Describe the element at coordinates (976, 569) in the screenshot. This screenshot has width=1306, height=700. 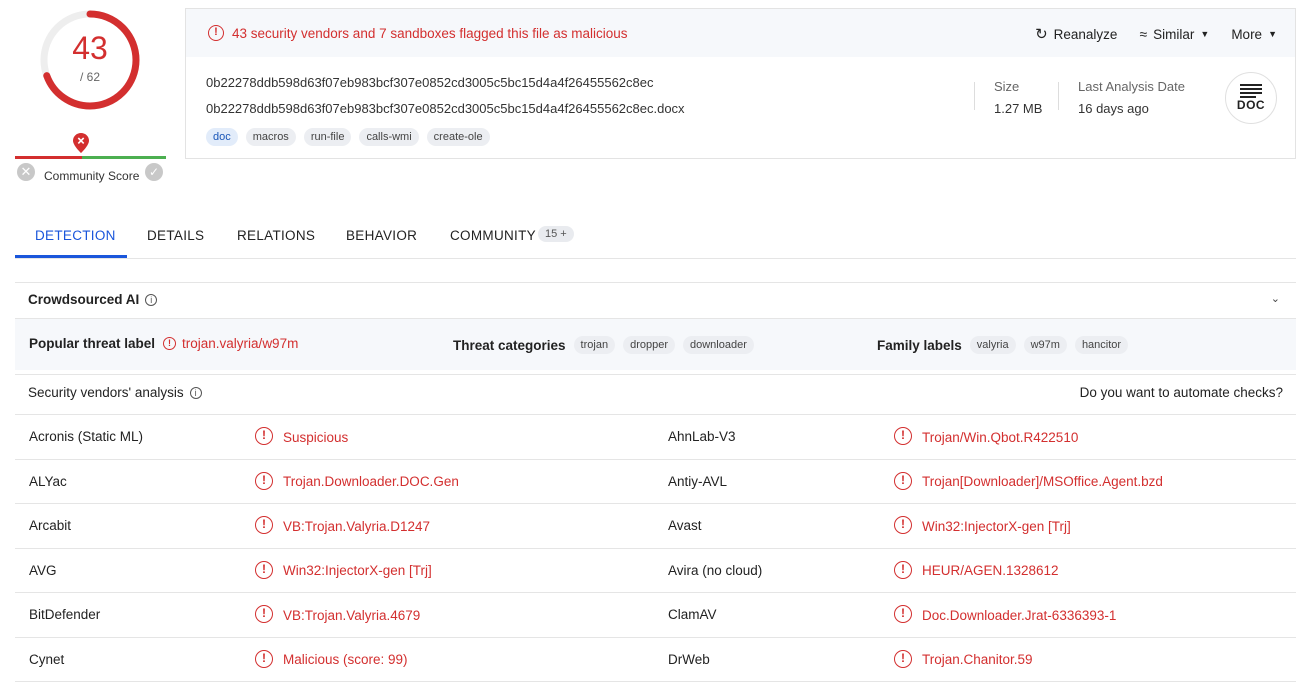
I see `vendor-result: ! HEUR/AGEN.1328612` at that location.